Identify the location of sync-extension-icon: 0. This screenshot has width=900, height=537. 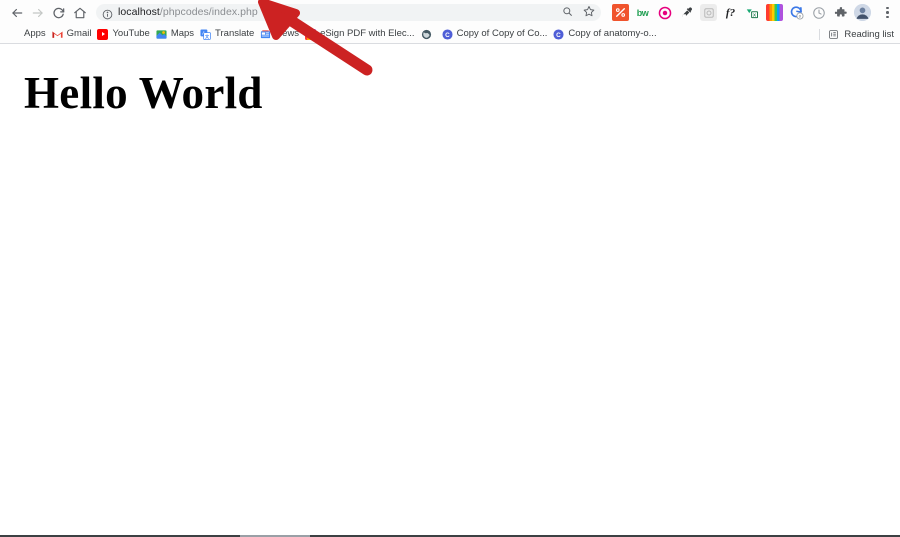
(796, 12).